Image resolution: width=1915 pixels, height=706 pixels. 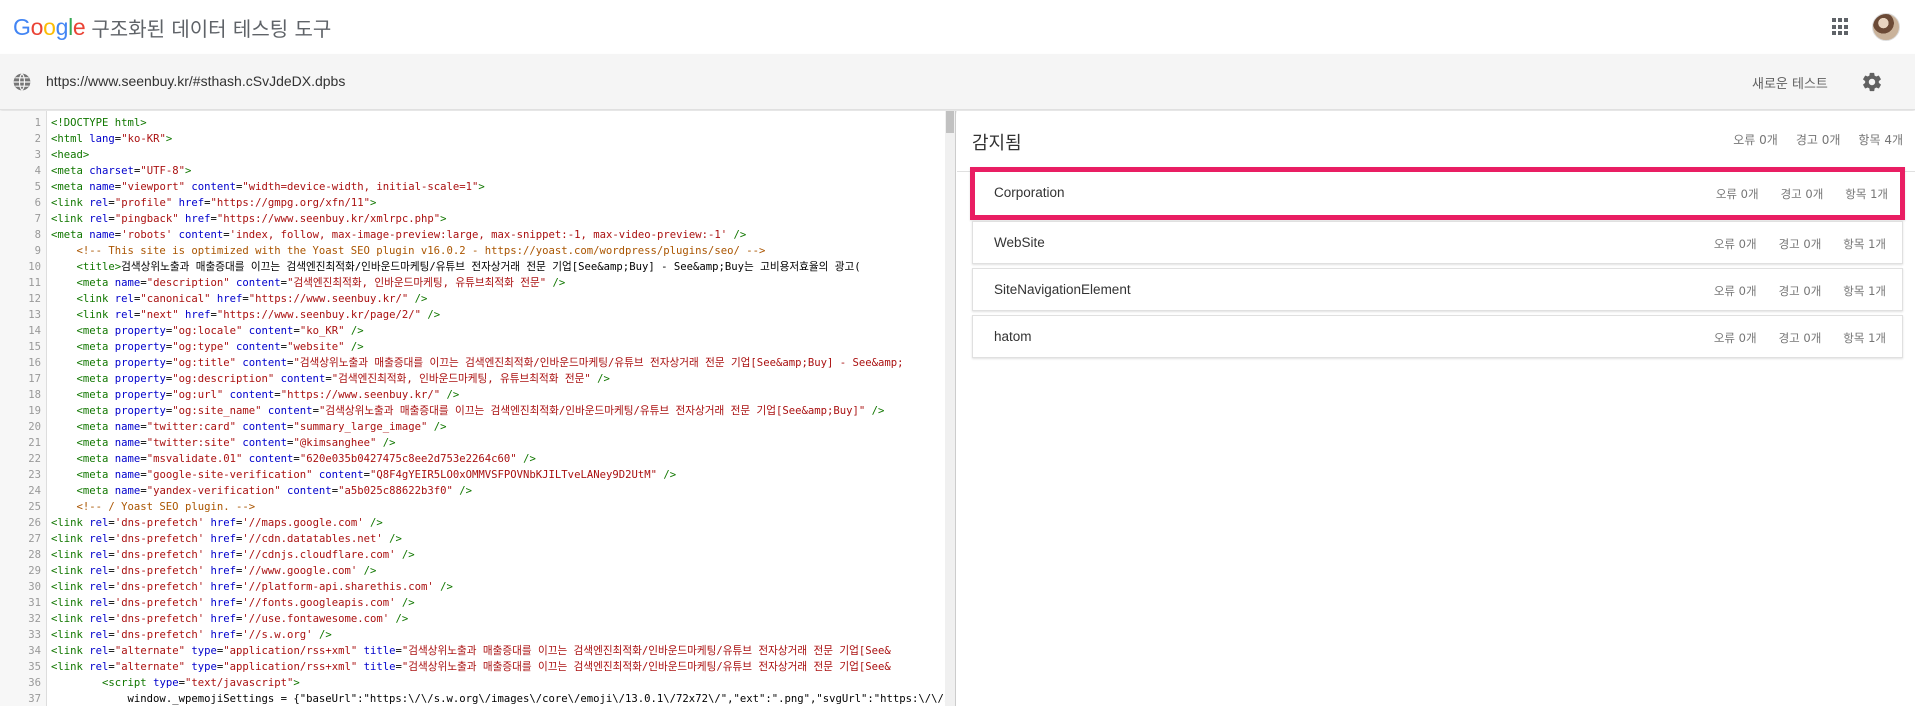 What do you see at coordinates (37, 251) in the screenshot?
I see `line-number: 9` at bounding box center [37, 251].